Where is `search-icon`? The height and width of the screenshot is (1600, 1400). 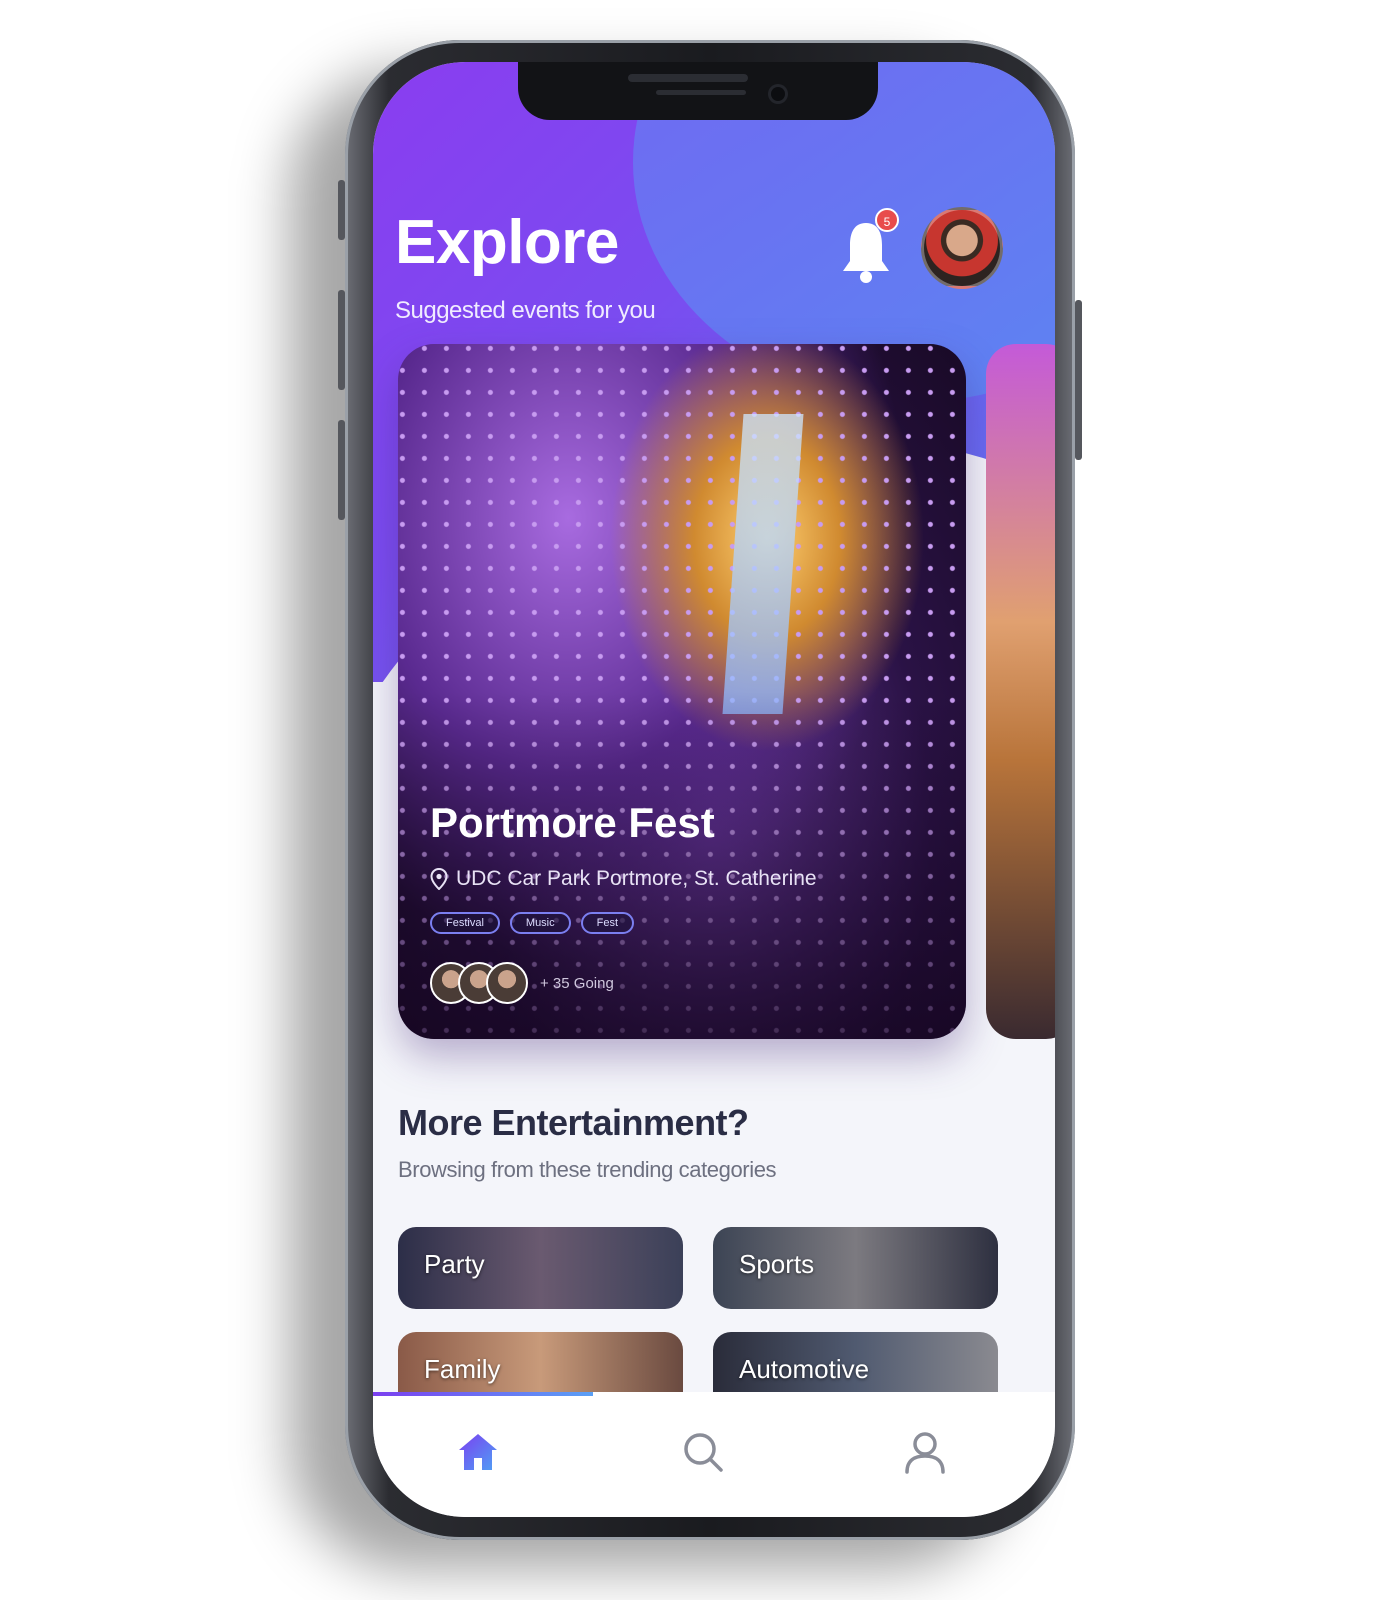
search-icon is located at coordinates (703, 1452).